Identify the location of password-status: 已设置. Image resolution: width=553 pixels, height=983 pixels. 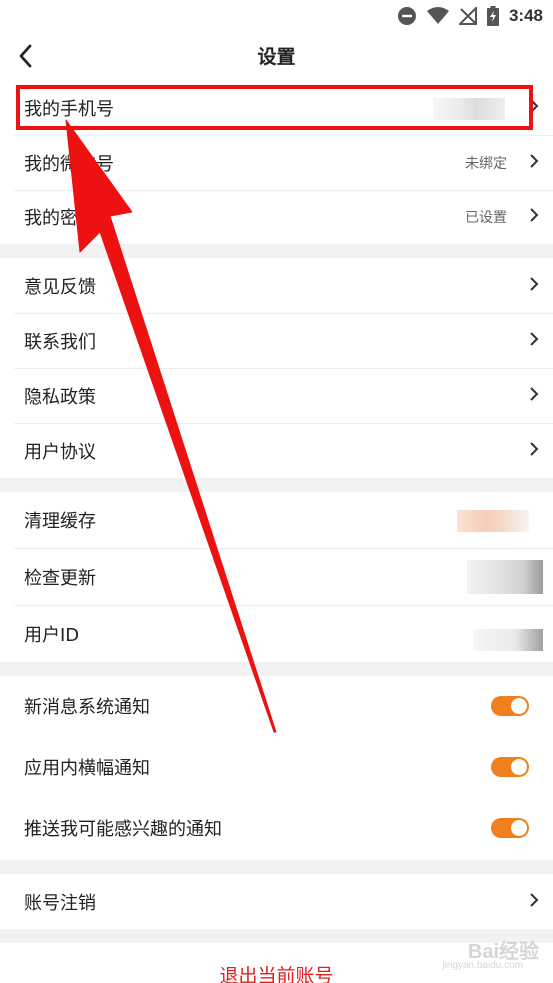
(486, 218).